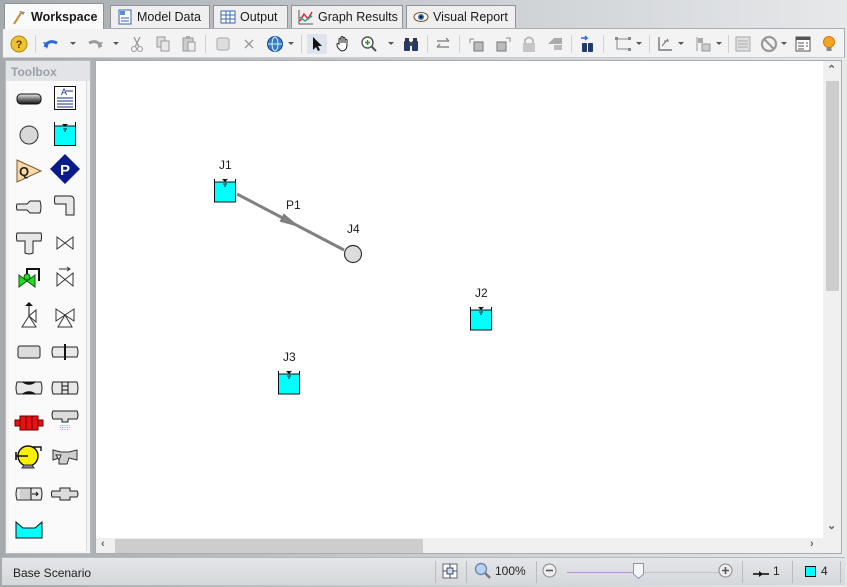  I want to click on tool-bend, so click(65, 205).